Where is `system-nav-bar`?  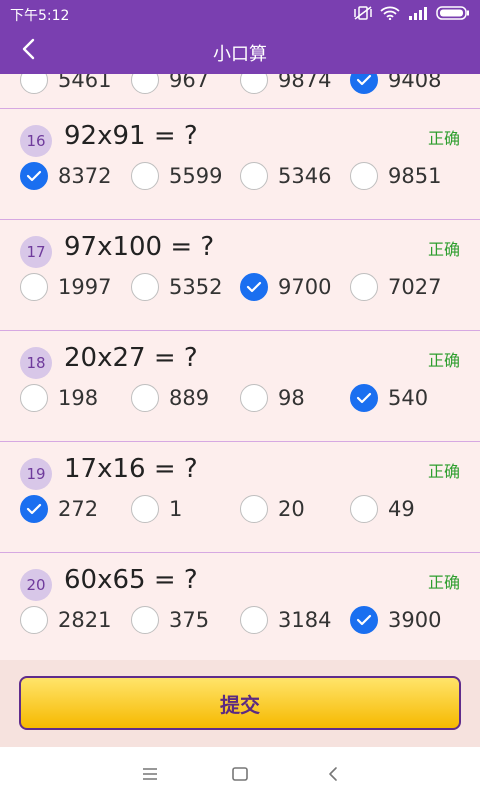
system-nav-bar is located at coordinates (240, 773).